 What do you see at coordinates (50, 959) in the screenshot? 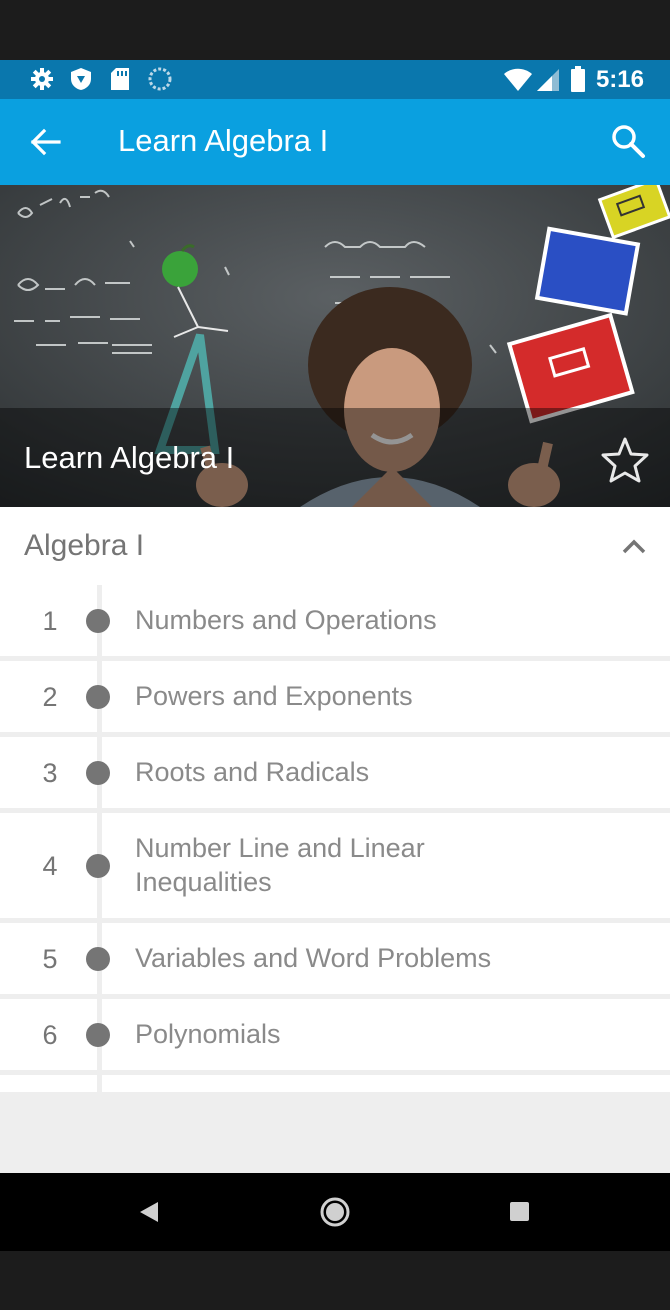
I see `topic-number: 5` at bounding box center [50, 959].